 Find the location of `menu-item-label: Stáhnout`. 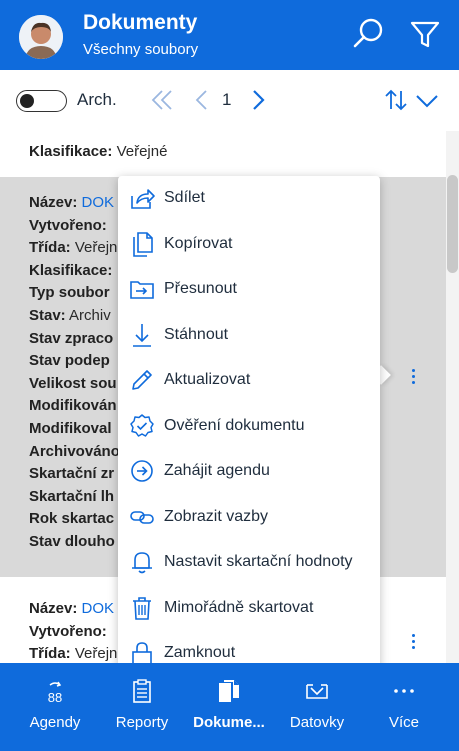

menu-item-label: Stáhnout is located at coordinates (196, 334).